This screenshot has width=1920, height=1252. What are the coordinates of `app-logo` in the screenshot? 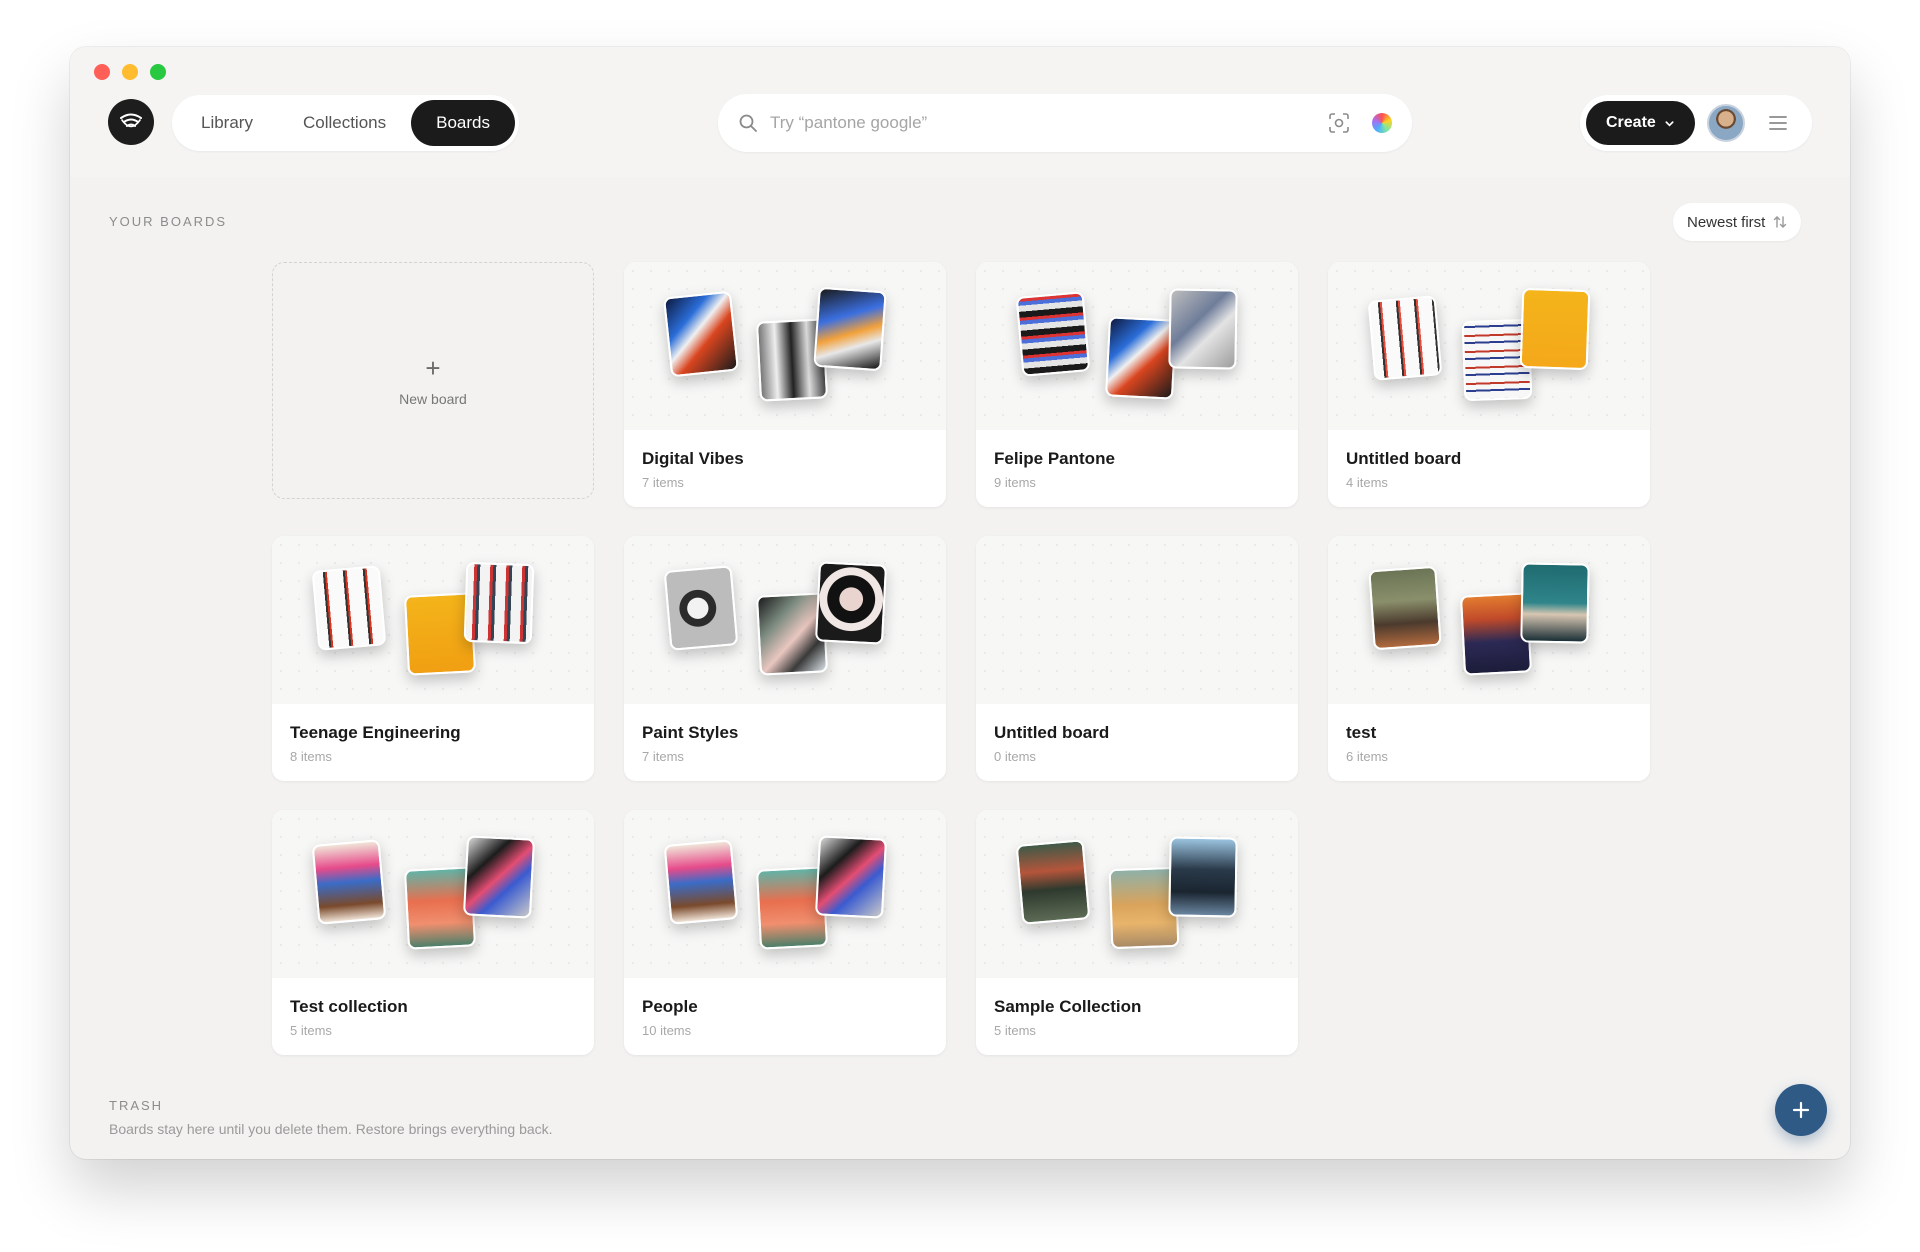 It's located at (131, 122).